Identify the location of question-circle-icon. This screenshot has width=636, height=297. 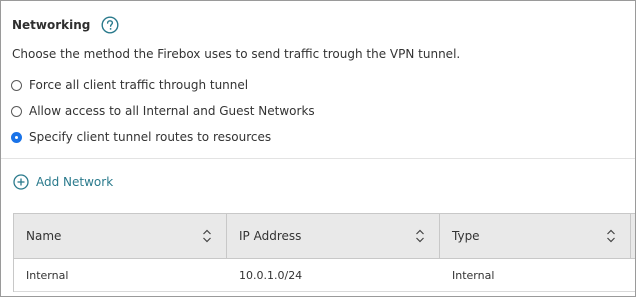
(110, 25).